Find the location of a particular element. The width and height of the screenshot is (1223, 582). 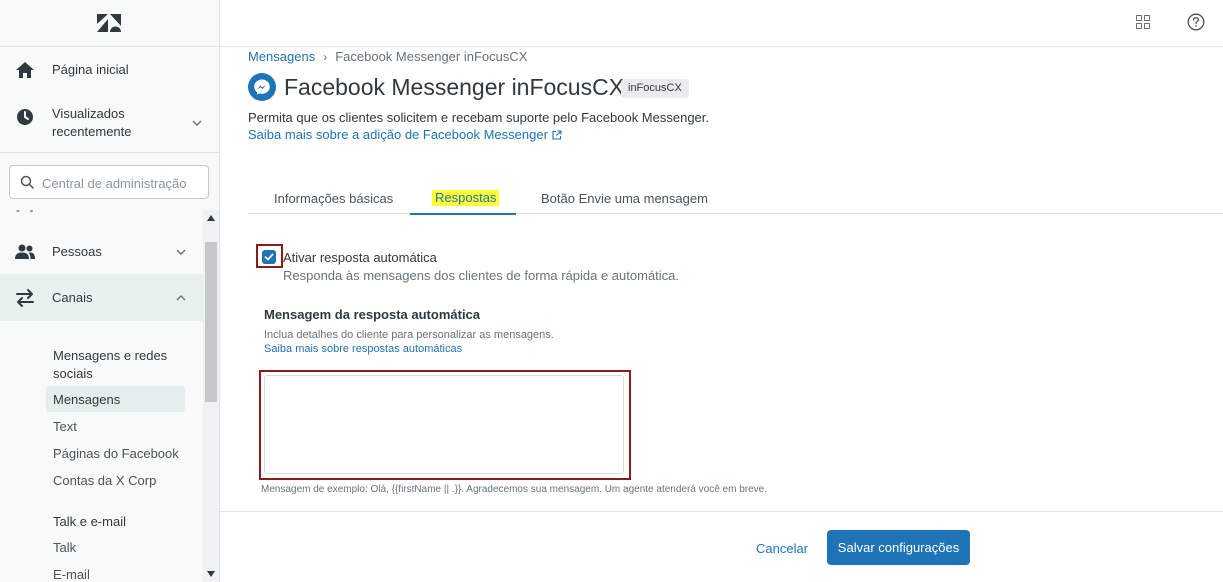

breadcrumb-parent-link: Mensagens is located at coordinates (281, 56).